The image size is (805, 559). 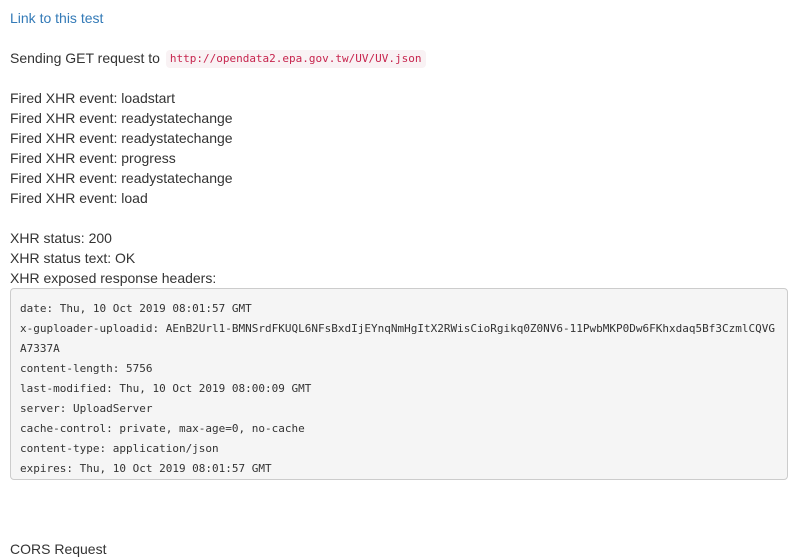 What do you see at coordinates (85, 58) in the screenshot?
I see `request-prefix: Sending GET request to` at bounding box center [85, 58].